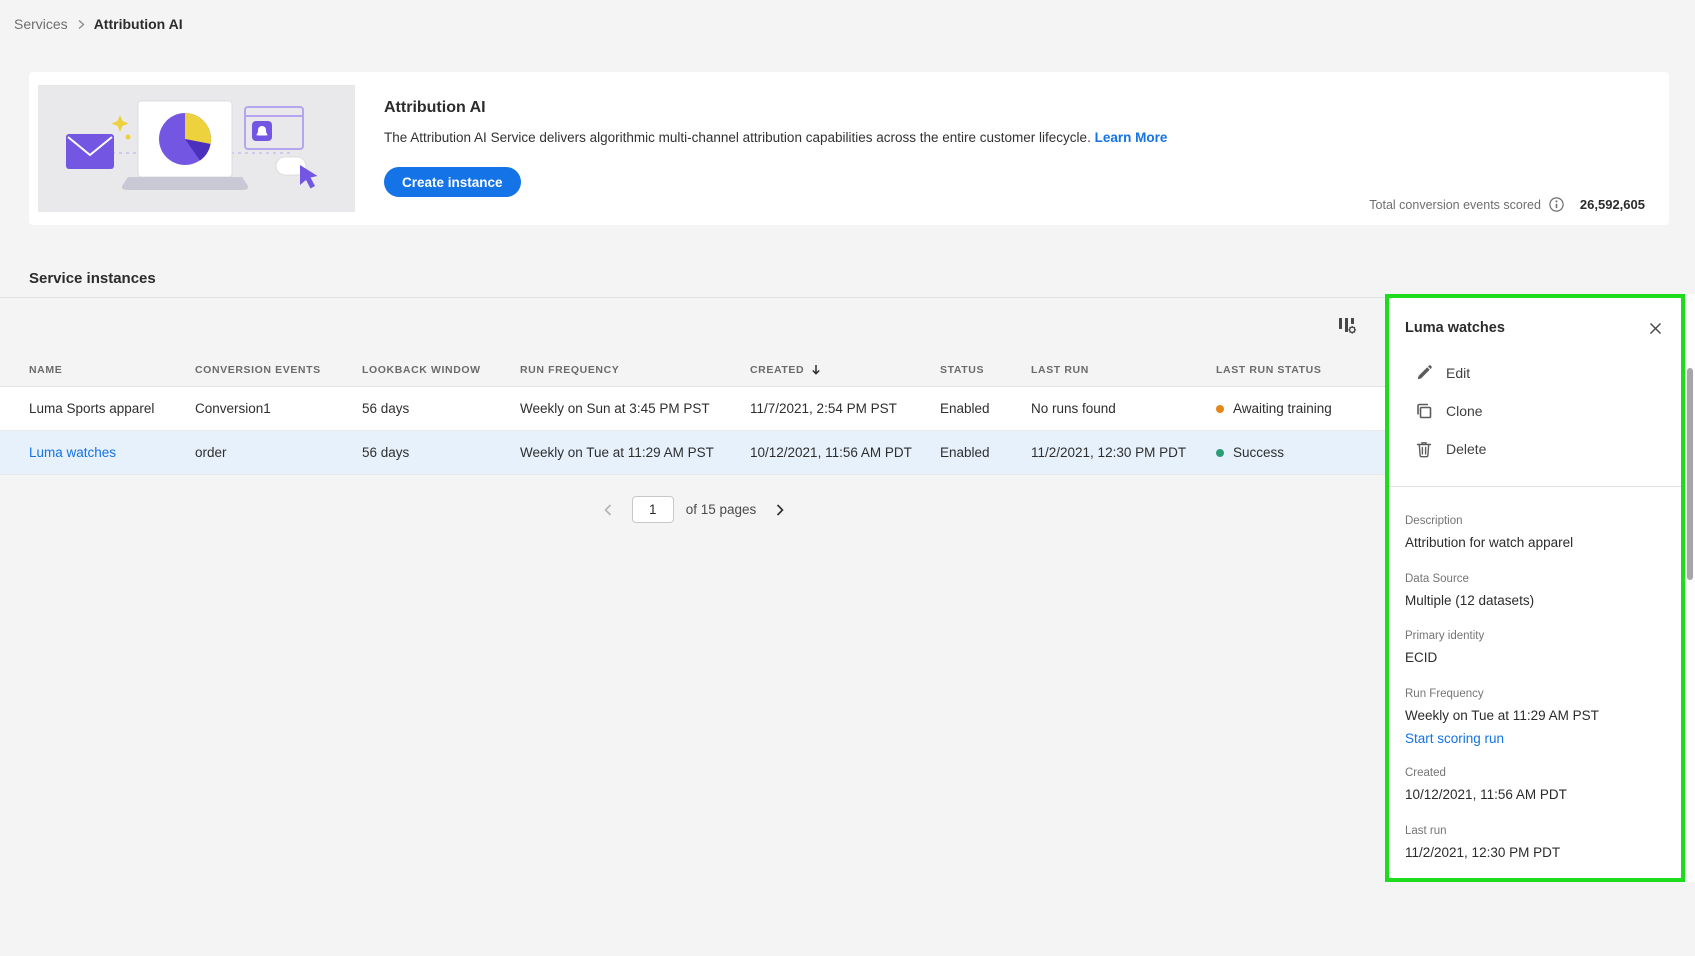 The width and height of the screenshot is (1695, 956). I want to click on clone-button: Clone, so click(1535, 411).